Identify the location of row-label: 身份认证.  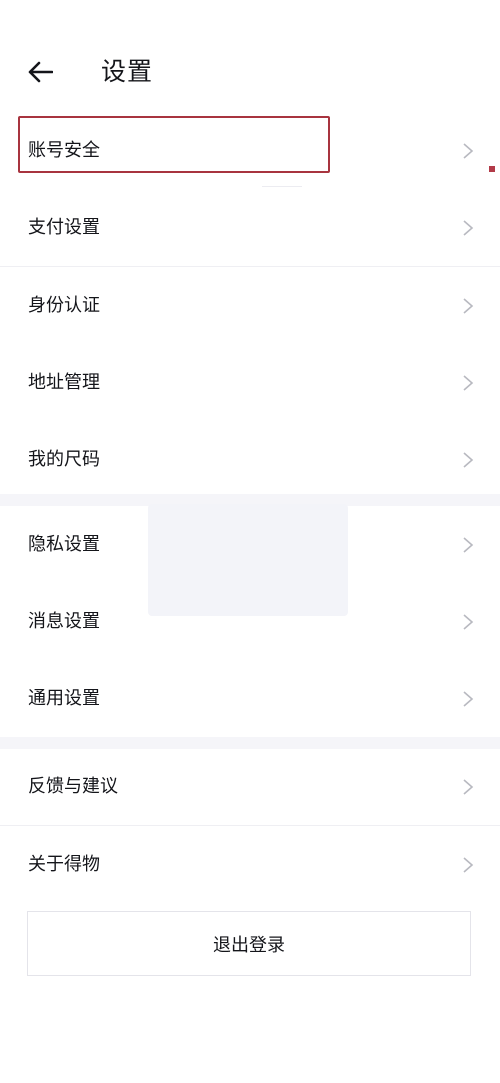
(64, 305).